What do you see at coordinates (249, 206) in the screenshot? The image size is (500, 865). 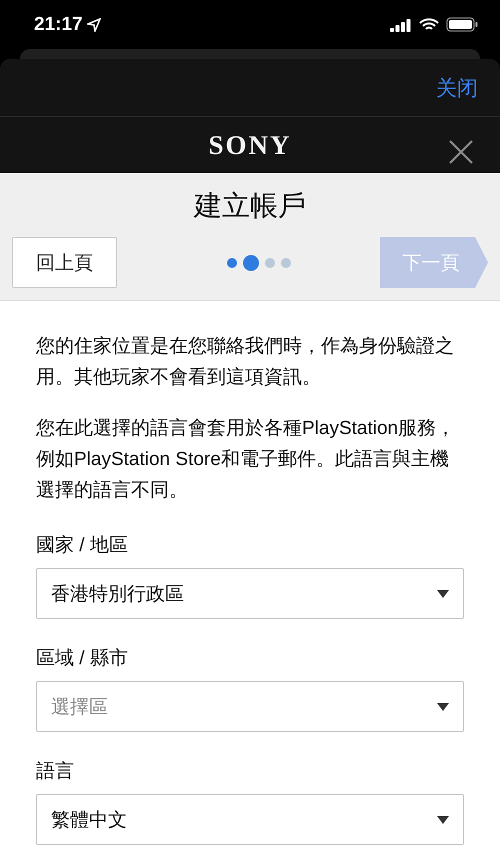 I see `page-title: 建立帳戶` at bounding box center [249, 206].